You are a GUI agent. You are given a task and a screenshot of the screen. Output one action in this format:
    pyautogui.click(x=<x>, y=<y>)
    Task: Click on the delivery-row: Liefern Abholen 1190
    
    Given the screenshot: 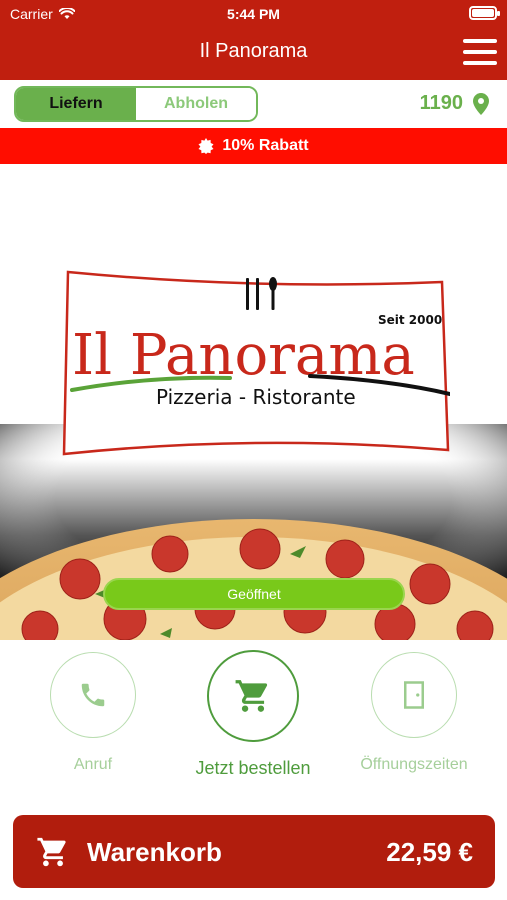 What is the action you would take?
    pyautogui.click(x=253, y=104)
    